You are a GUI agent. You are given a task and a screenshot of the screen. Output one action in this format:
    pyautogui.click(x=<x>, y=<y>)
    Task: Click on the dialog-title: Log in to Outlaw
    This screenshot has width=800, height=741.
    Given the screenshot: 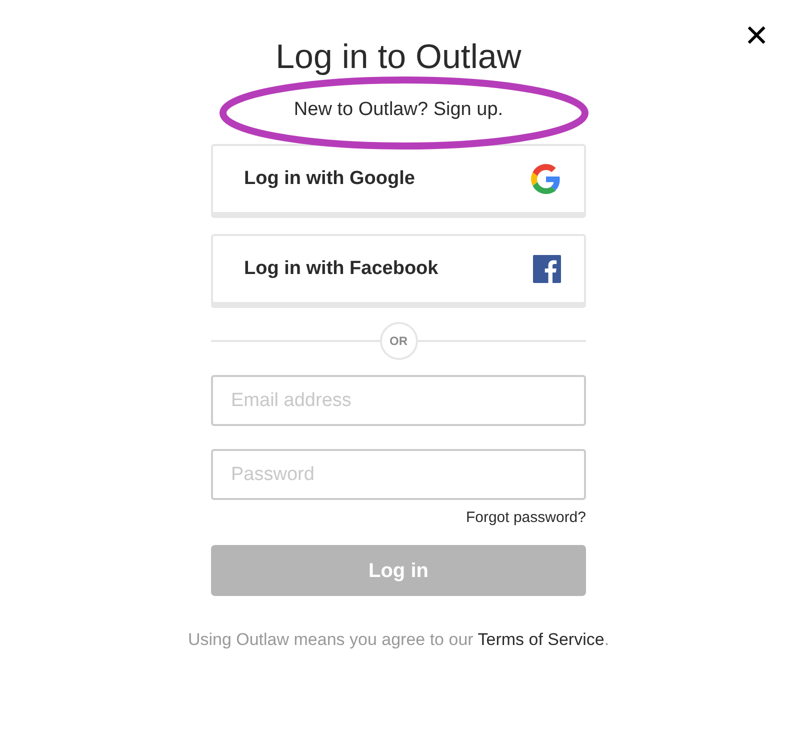 What is the action you would take?
    pyautogui.click(x=398, y=57)
    